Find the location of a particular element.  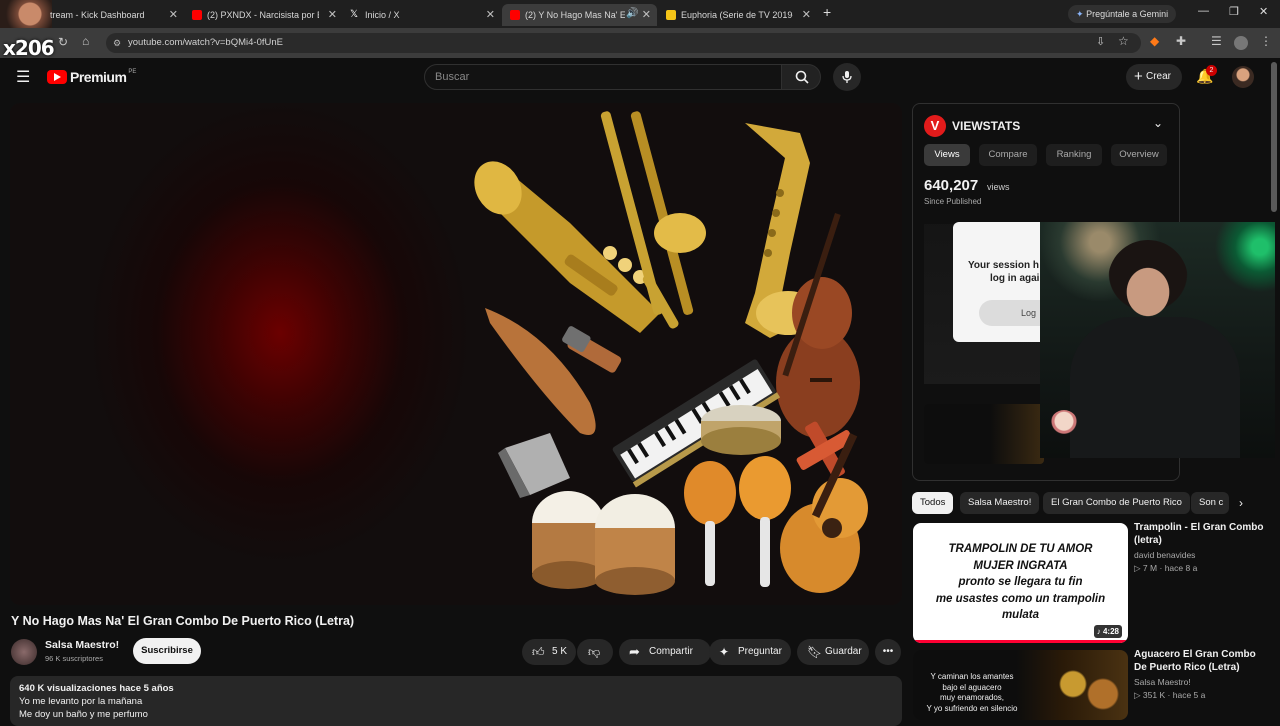

chip-all: Todos is located at coordinates (933, 503).